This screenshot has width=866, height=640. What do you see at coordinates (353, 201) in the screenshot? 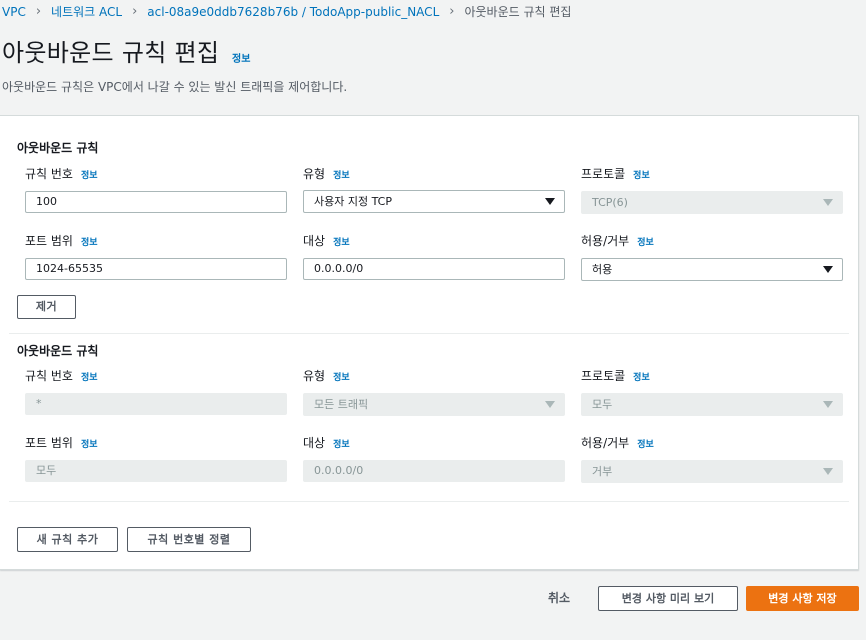
I see `rule-1-type-value: 사용자 지정 TCP` at bounding box center [353, 201].